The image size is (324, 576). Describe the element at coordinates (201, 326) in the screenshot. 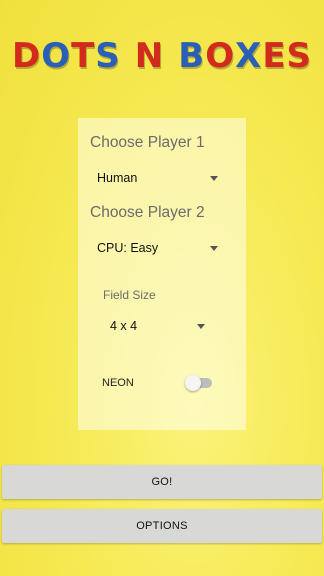

I see `field-size-caret-icon` at that location.